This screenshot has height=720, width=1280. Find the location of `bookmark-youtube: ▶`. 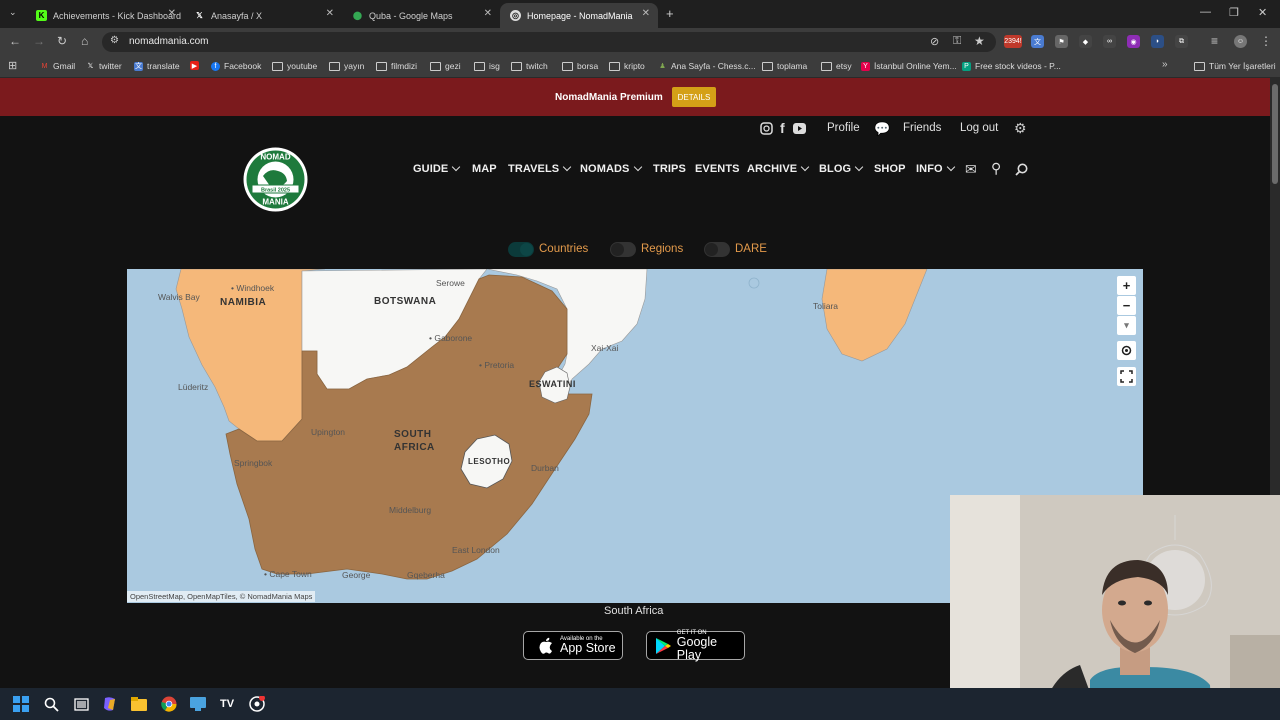

bookmark-youtube: ▶ is located at coordinates (196, 65).